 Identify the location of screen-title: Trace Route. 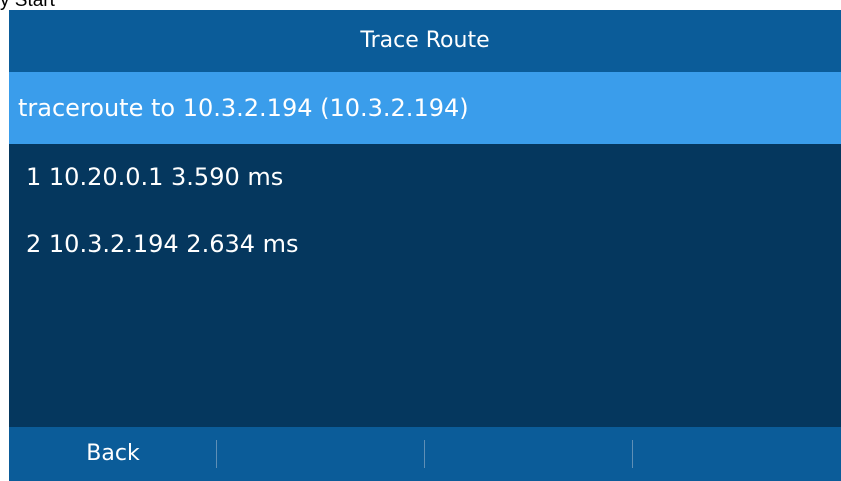
(425, 41).